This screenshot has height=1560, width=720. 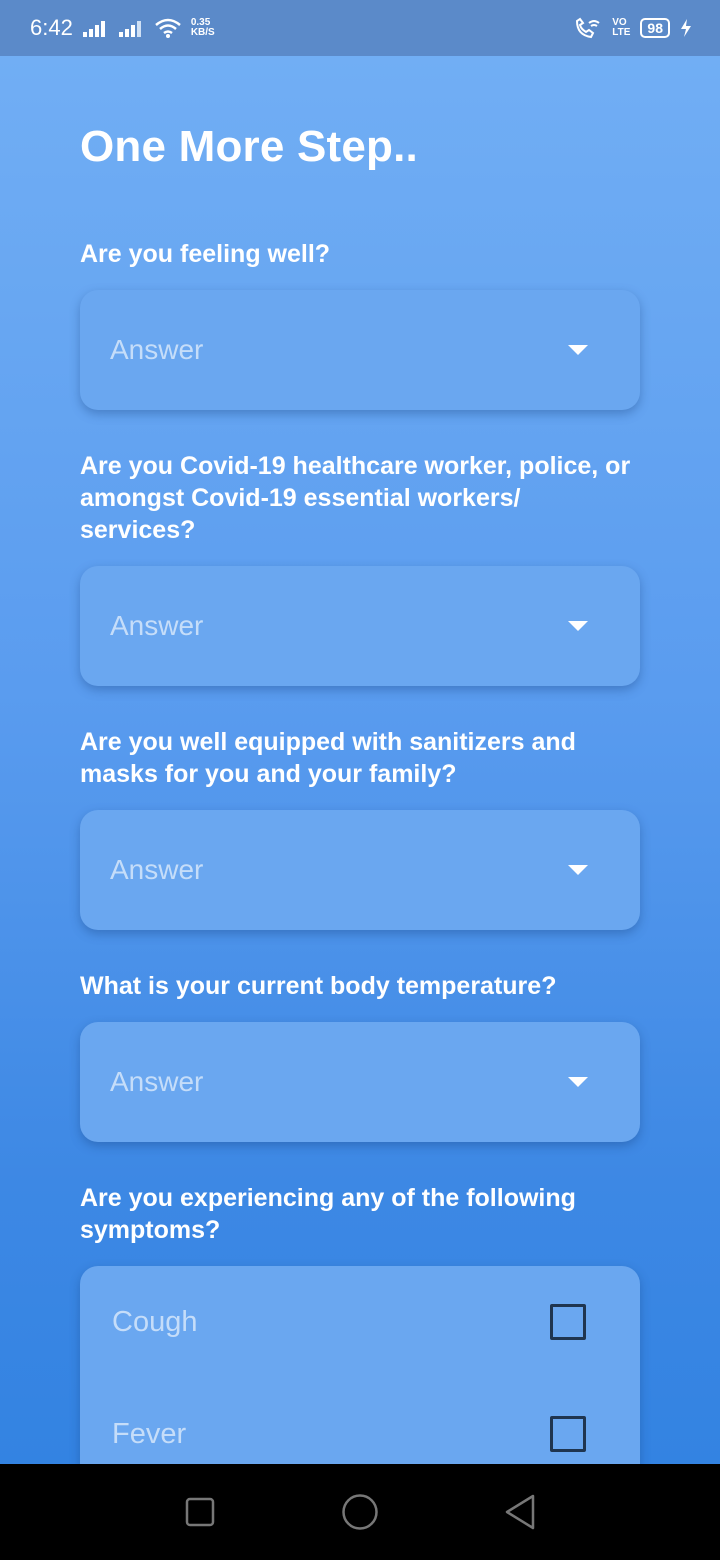 I want to click on back-button, so click(x=520, y=1512).